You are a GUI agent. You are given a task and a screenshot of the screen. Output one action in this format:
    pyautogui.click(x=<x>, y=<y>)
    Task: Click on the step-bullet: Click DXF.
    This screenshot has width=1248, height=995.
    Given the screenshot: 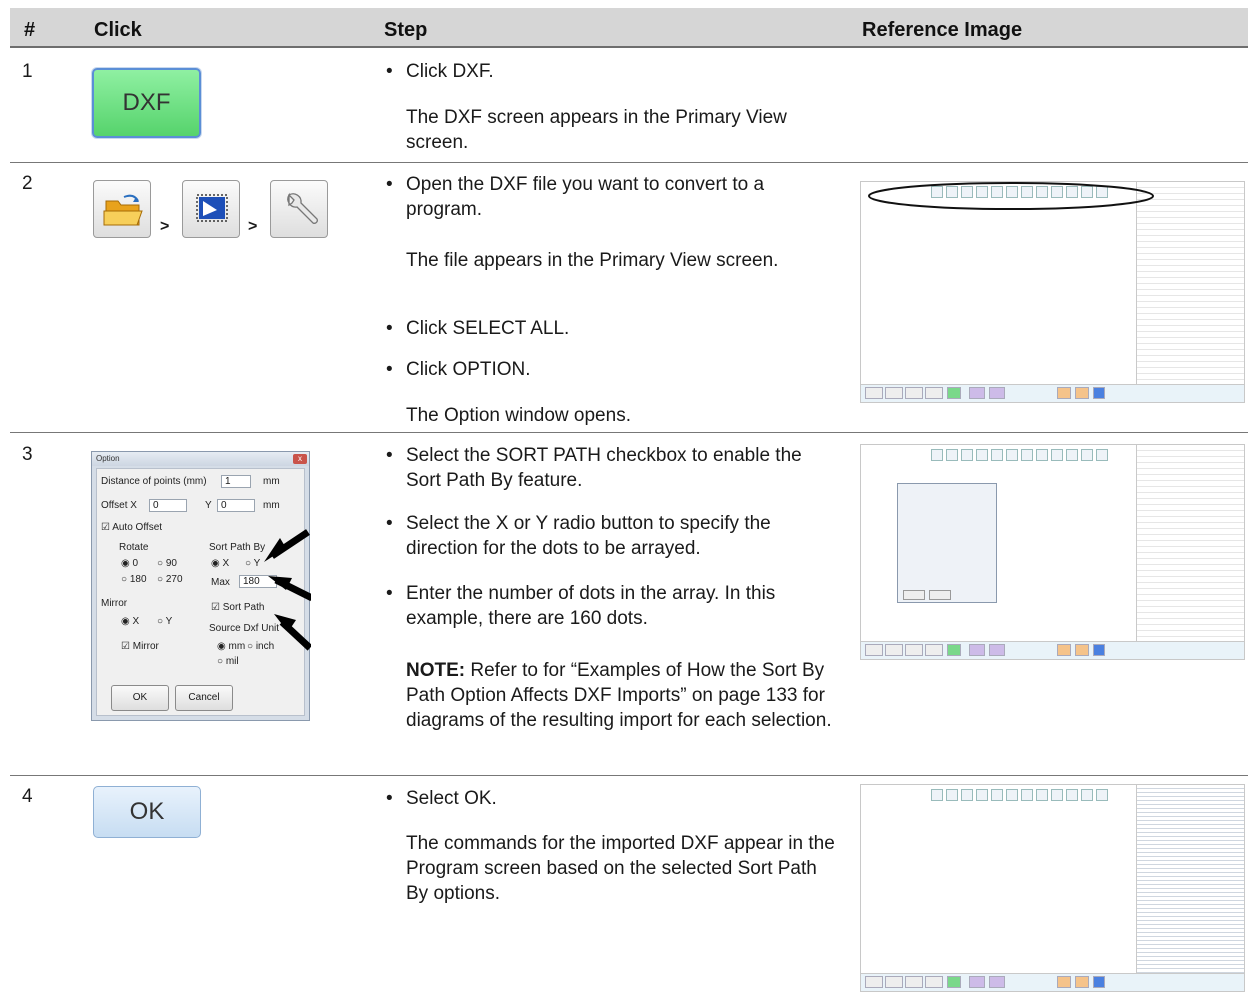 What is the action you would take?
    pyautogui.click(x=611, y=71)
    